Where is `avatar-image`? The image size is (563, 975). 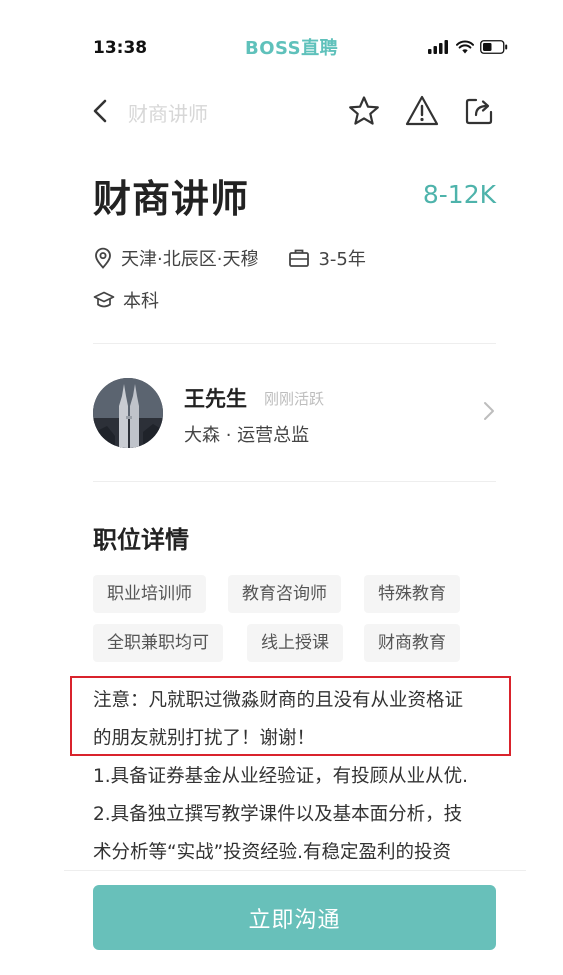 avatar-image is located at coordinates (128, 413).